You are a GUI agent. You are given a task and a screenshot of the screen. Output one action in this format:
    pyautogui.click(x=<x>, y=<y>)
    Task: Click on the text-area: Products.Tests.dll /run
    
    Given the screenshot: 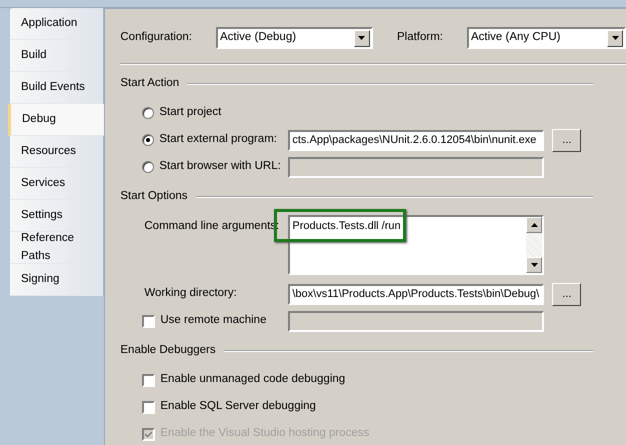 What is the action you would take?
    pyautogui.click(x=416, y=245)
    